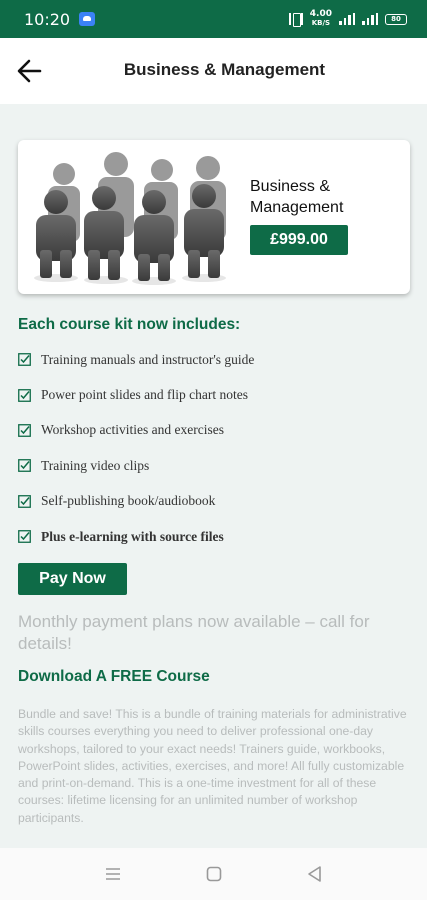 The height and width of the screenshot is (900, 427). I want to click on feature-label: Self-publishing book/audiobook, so click(128, 501).